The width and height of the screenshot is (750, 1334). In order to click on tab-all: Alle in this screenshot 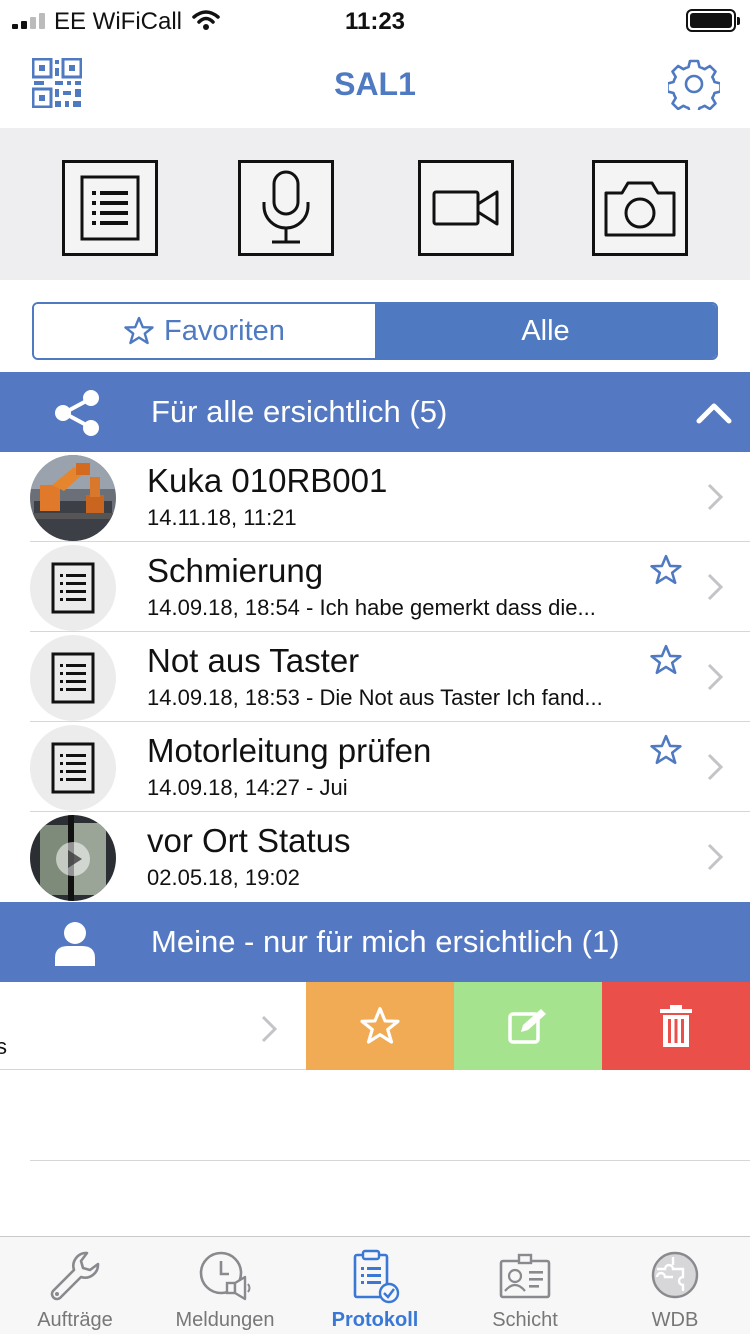, I will do `click(545, 331)`.